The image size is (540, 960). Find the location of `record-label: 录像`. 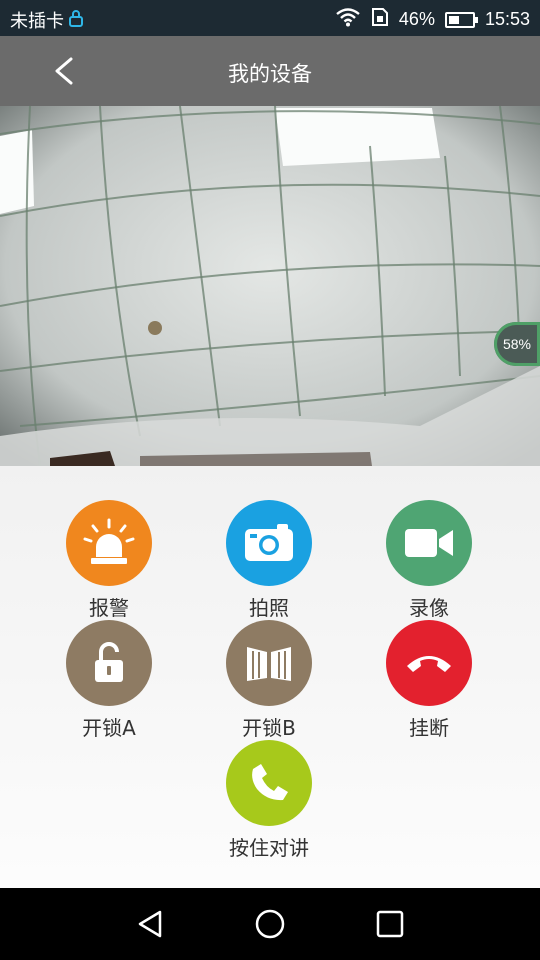

record-label: 录像 is located at coordinates (429, 608).